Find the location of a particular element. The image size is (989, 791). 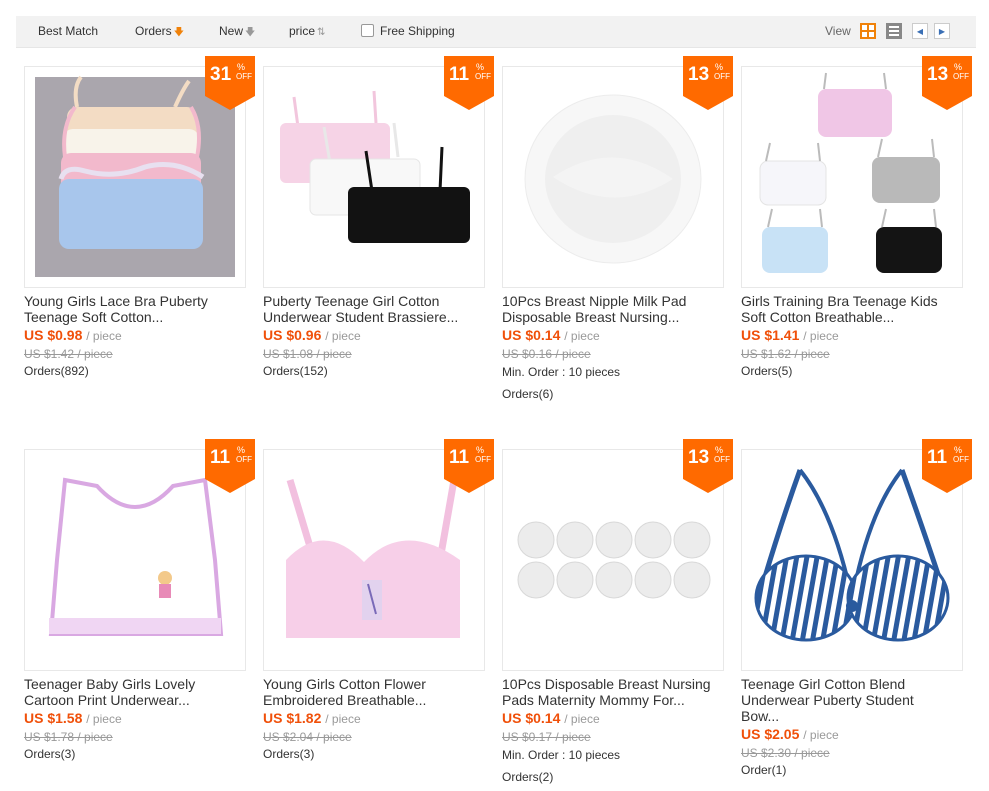

sort-new-label: New is located at coordinates (231, 31).